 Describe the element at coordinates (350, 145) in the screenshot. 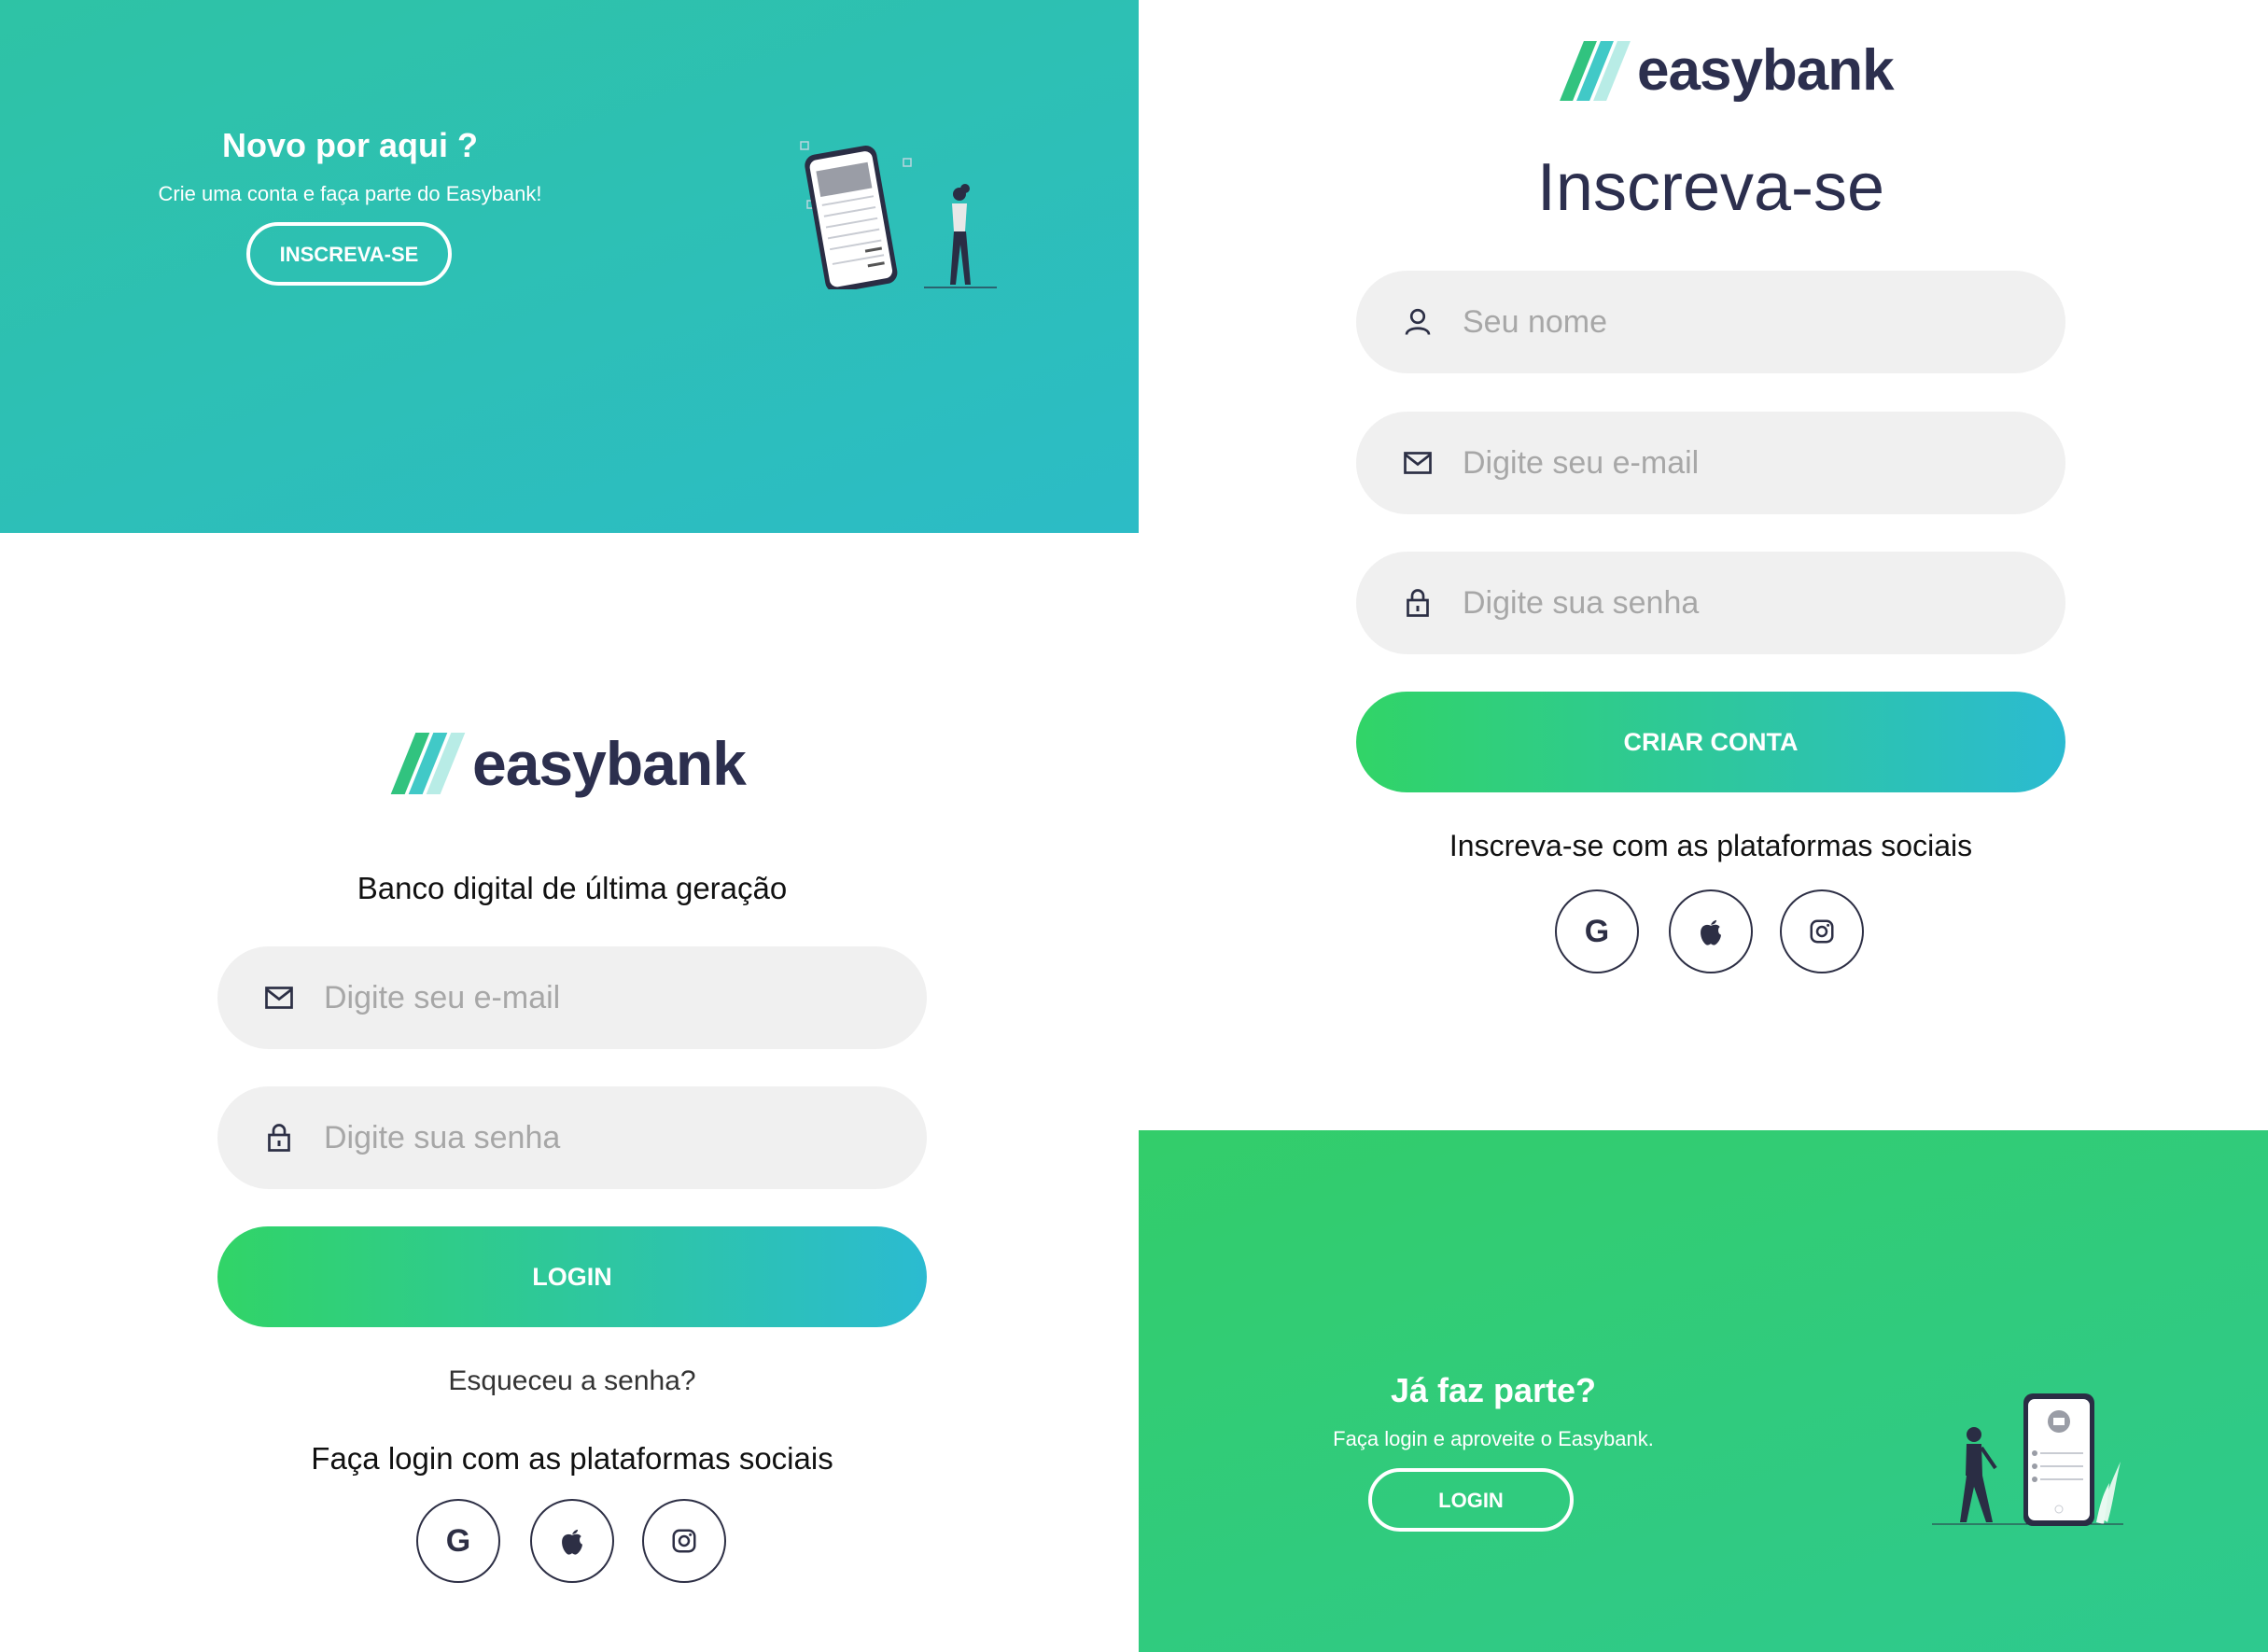

I see `signup-promo-title: Novo por aqui ?` at that location.